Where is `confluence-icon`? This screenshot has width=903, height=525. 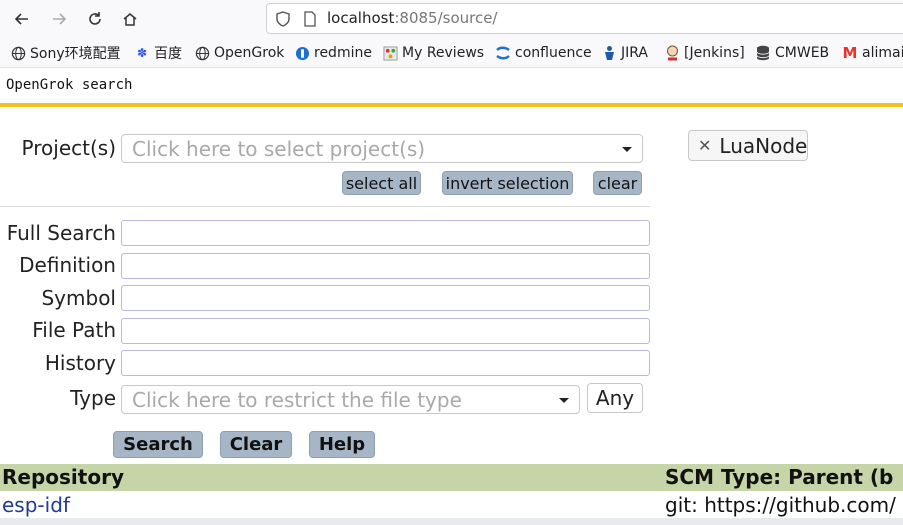 confluence-icon is located at coordinates (503, 53).